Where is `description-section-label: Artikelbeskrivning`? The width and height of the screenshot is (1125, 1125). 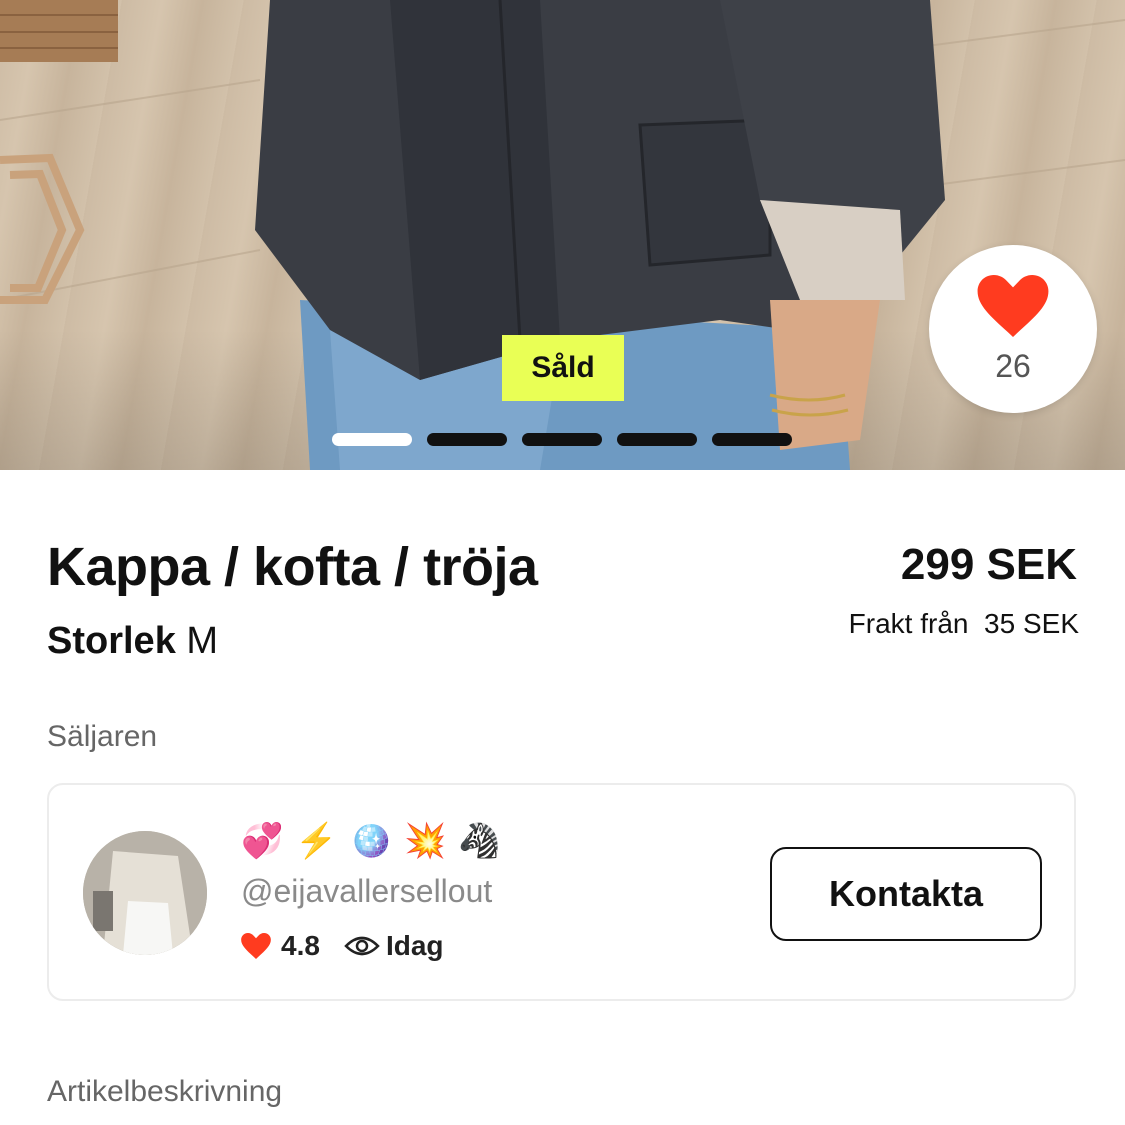
description-section-label: Artikelbeskrivning is located at coordinates (165, 1091).